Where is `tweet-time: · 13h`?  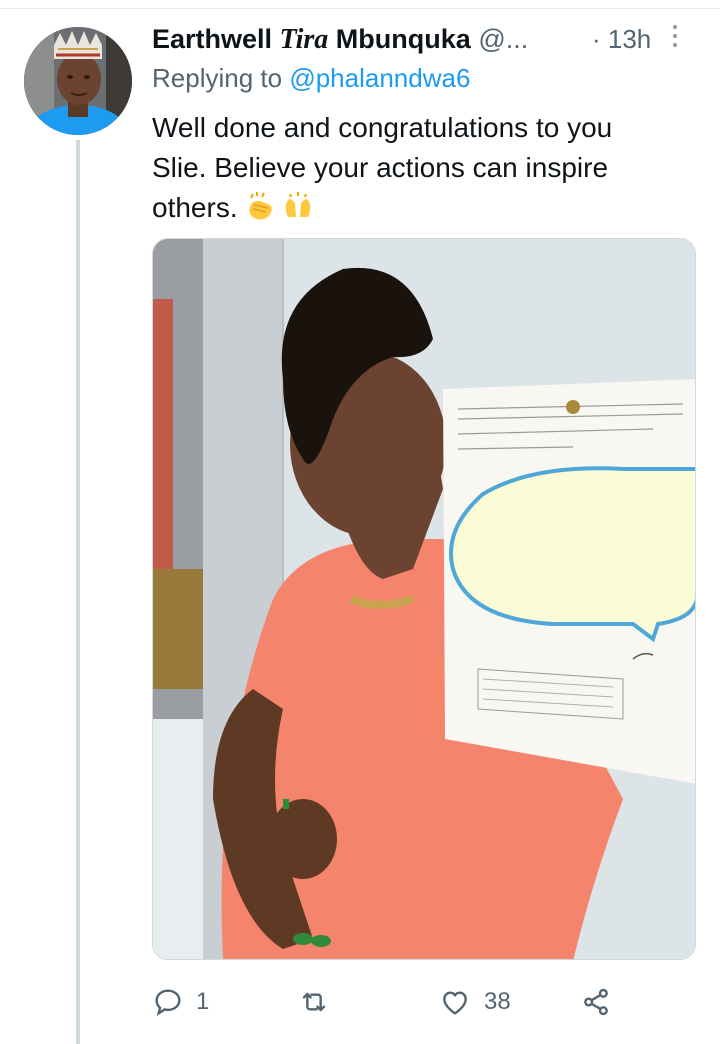 tweet-time: · 13h is located at coordinates (621, 39).